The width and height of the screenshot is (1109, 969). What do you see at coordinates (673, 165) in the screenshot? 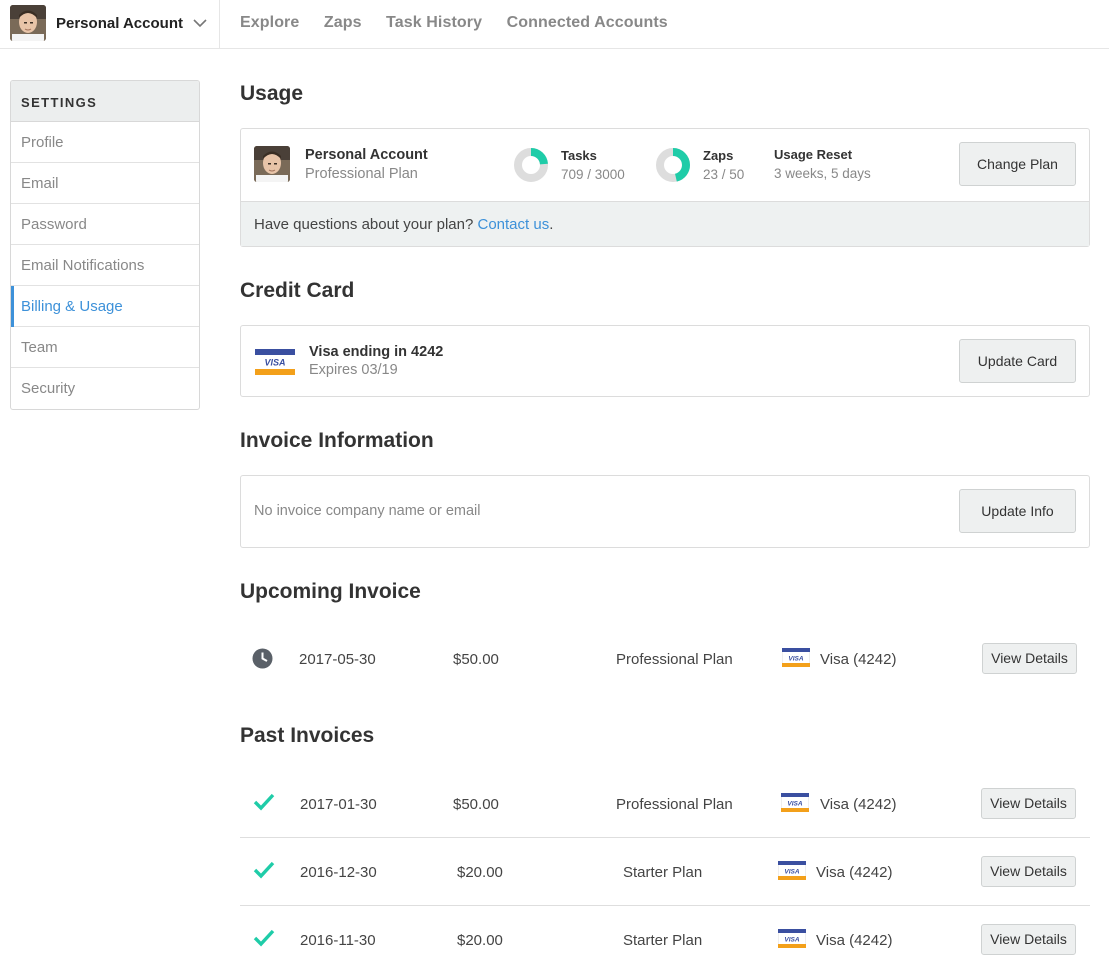
I see `zaps-donut` at bounding box center [673, 165].